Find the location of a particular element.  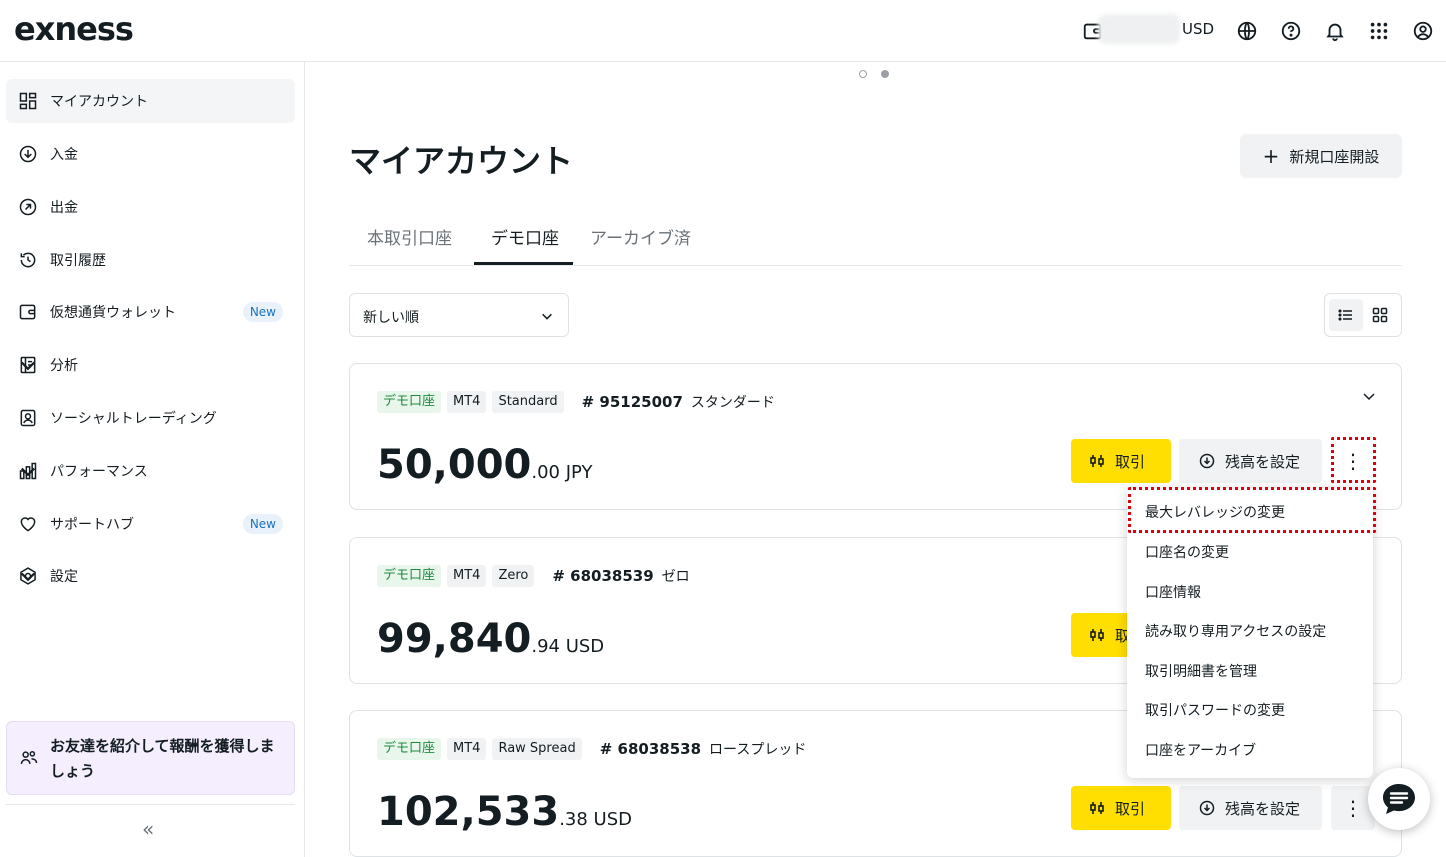

tab-demo: デモ口座 is located at coordinates (525, 236).